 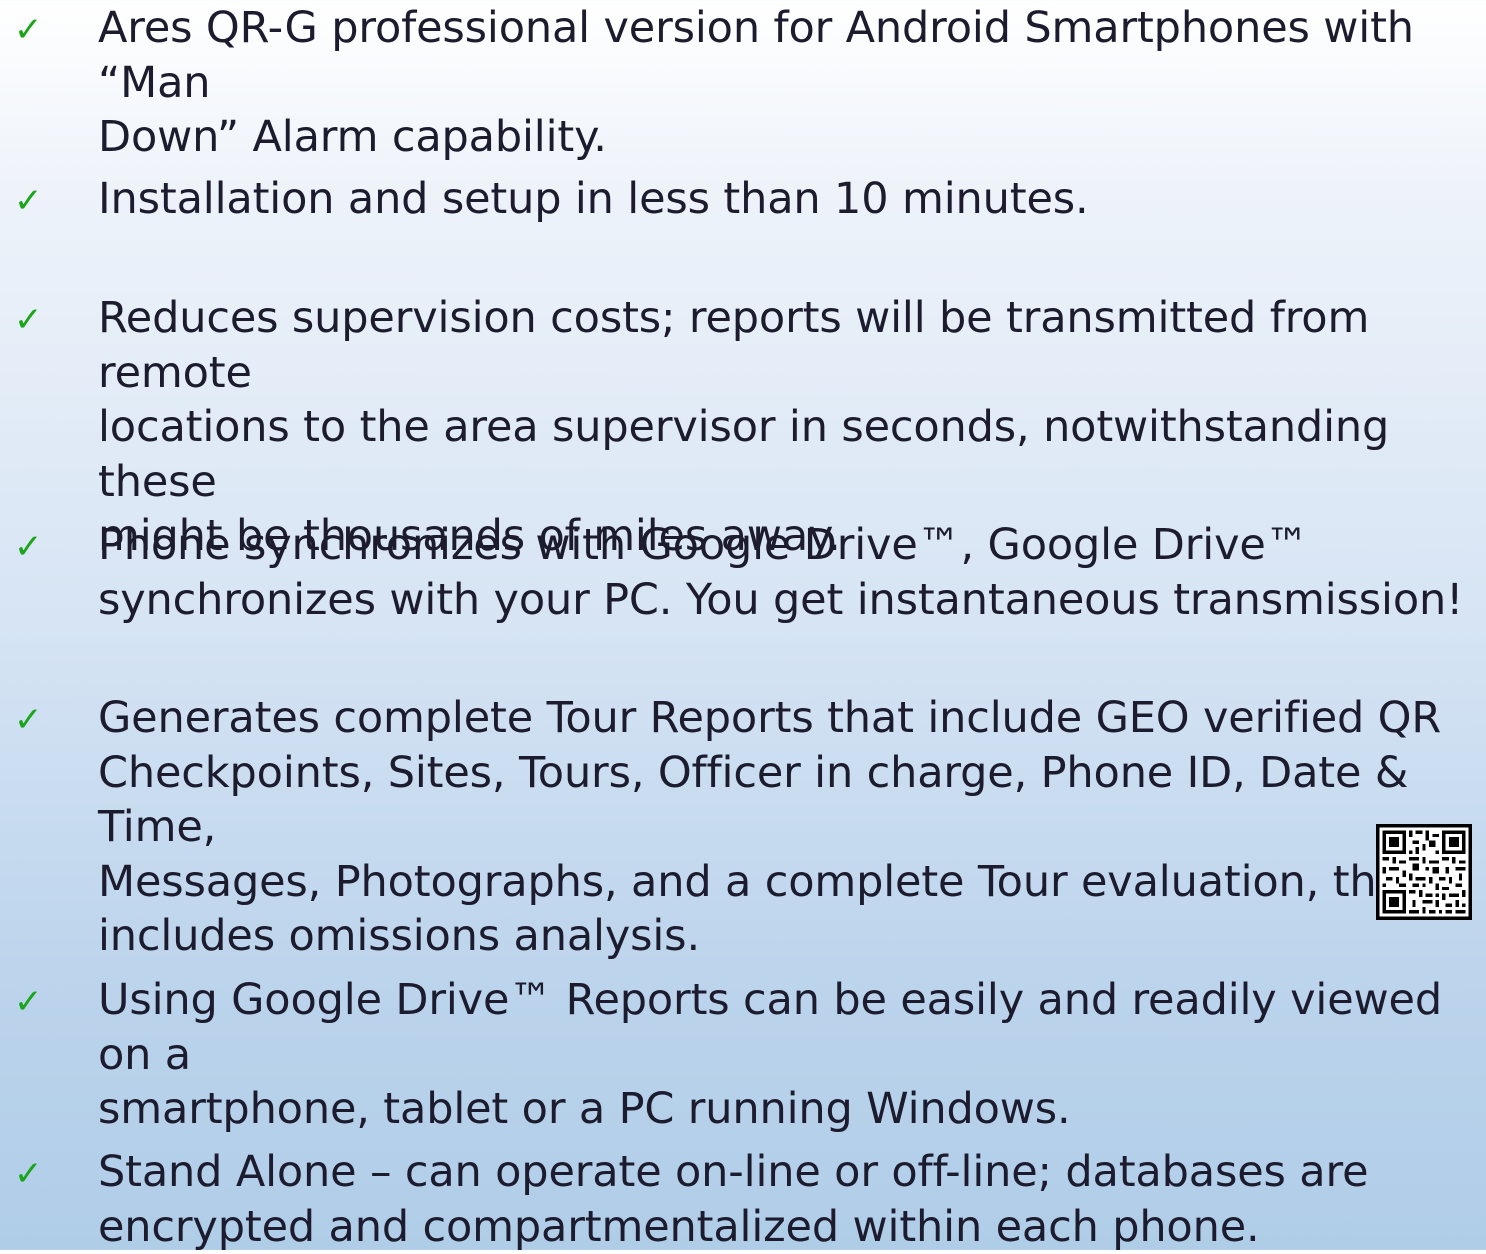 I want to click on qr-code-icon, so click(x=1424, y=872).